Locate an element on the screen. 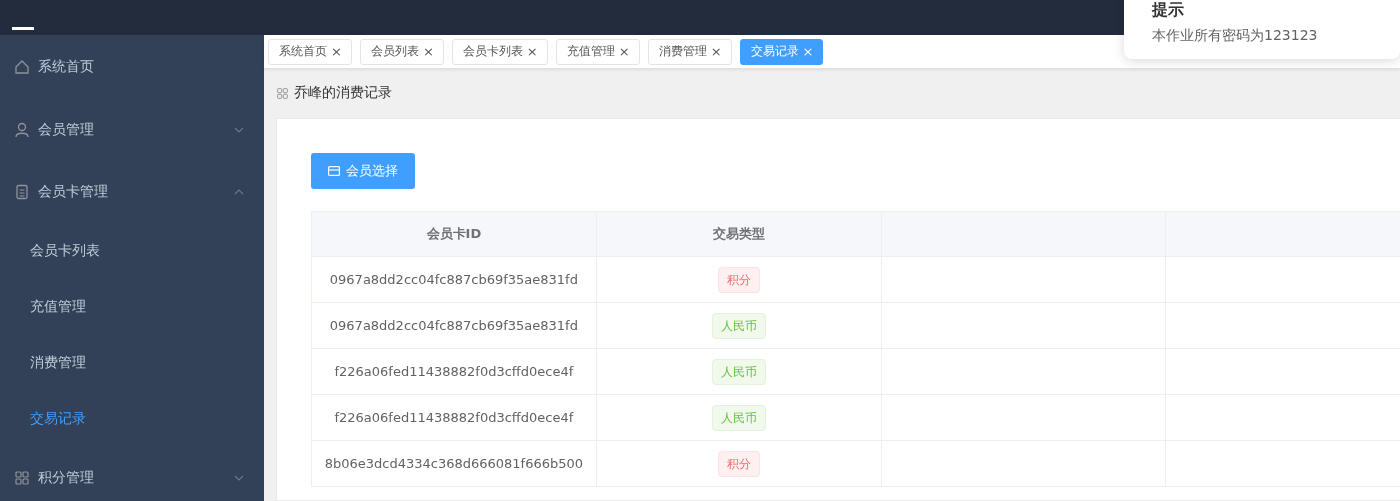 This screenshot has width=1400, height=501. sidebar-item: 会员管理 is located at coordinates (132, 130).